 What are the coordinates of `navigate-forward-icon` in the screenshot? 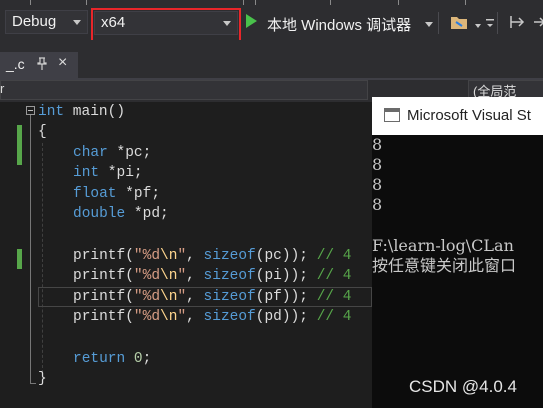 It's located at (537, 22).